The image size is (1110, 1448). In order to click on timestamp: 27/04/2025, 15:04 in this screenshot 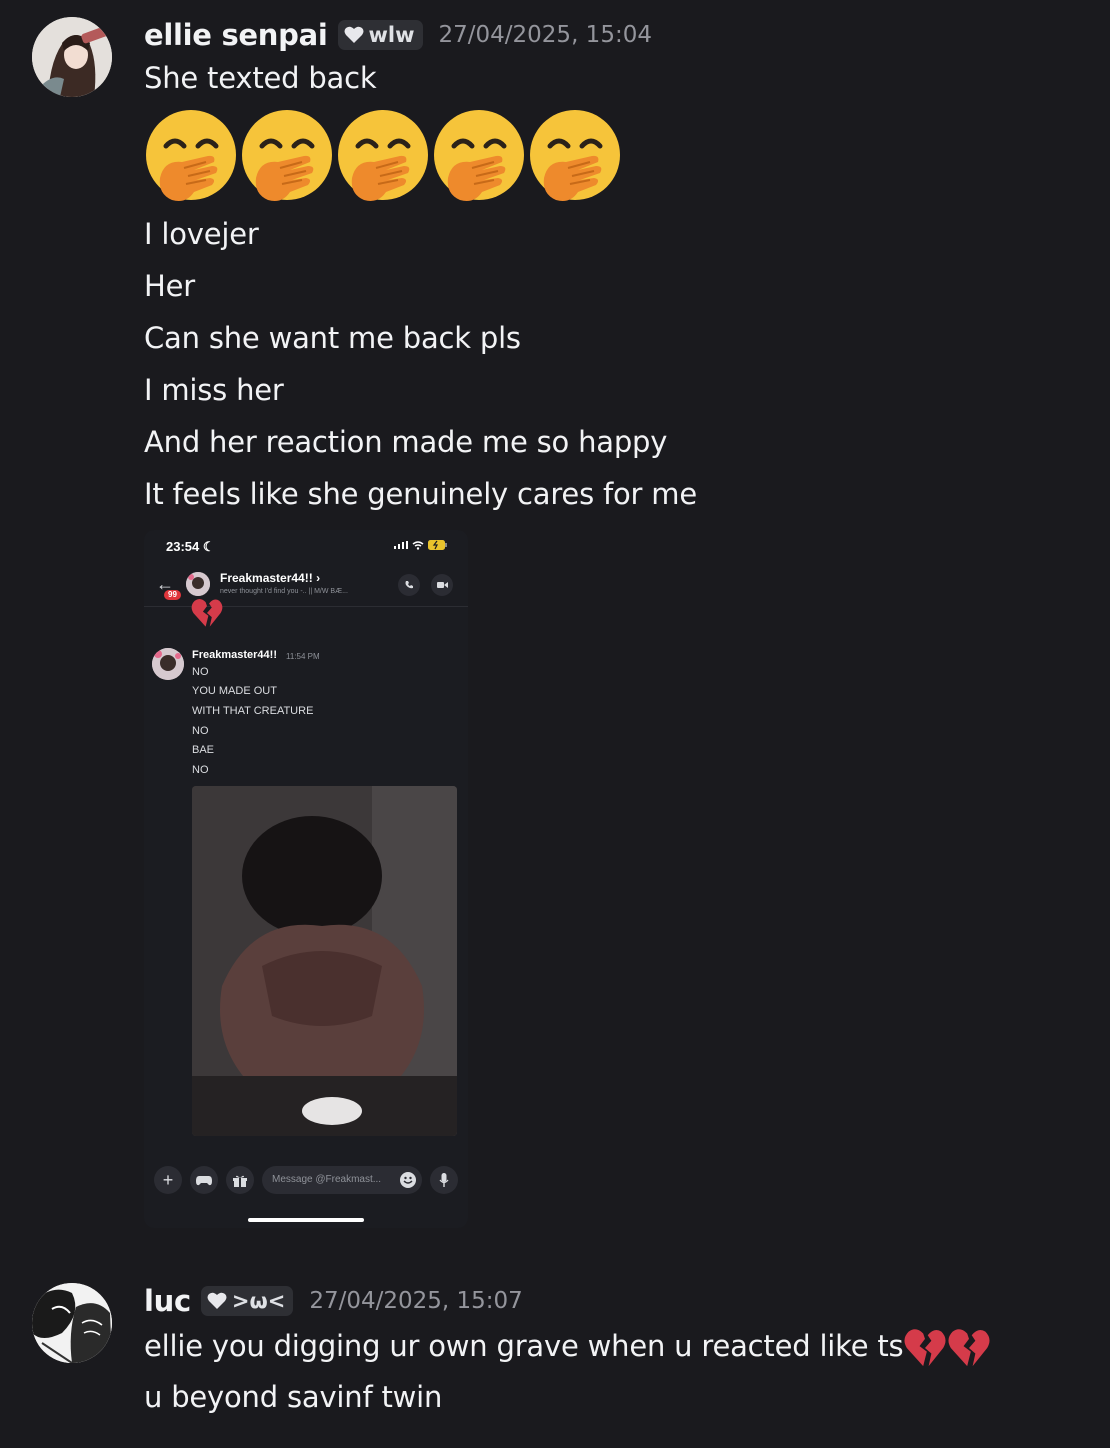, I will do `click(545, 35)`.